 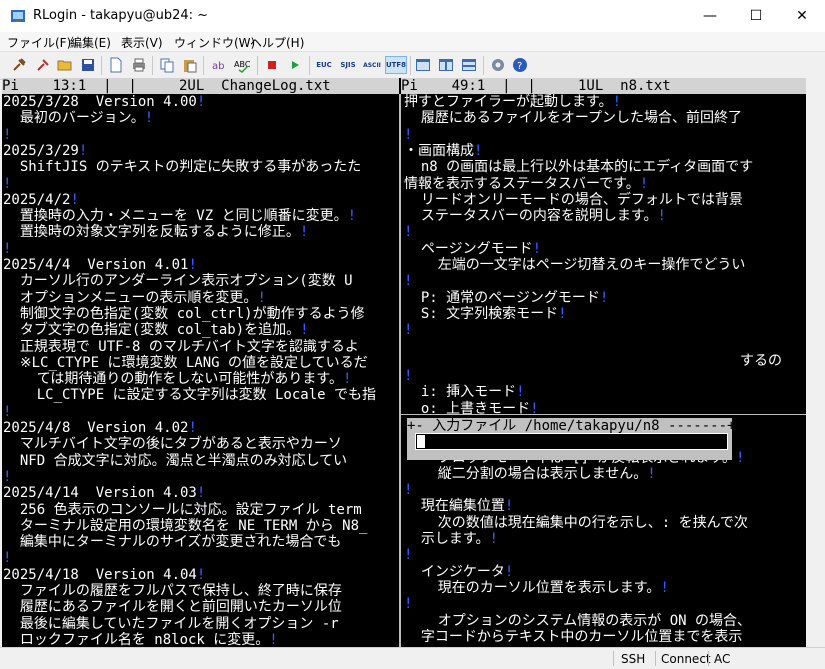 What do you see at coordinates (573, 118) in the screenshot?
I see `text-line: 履歴にあるファイルをオープンした場合、前回終了` at bounding box center [573, 118].